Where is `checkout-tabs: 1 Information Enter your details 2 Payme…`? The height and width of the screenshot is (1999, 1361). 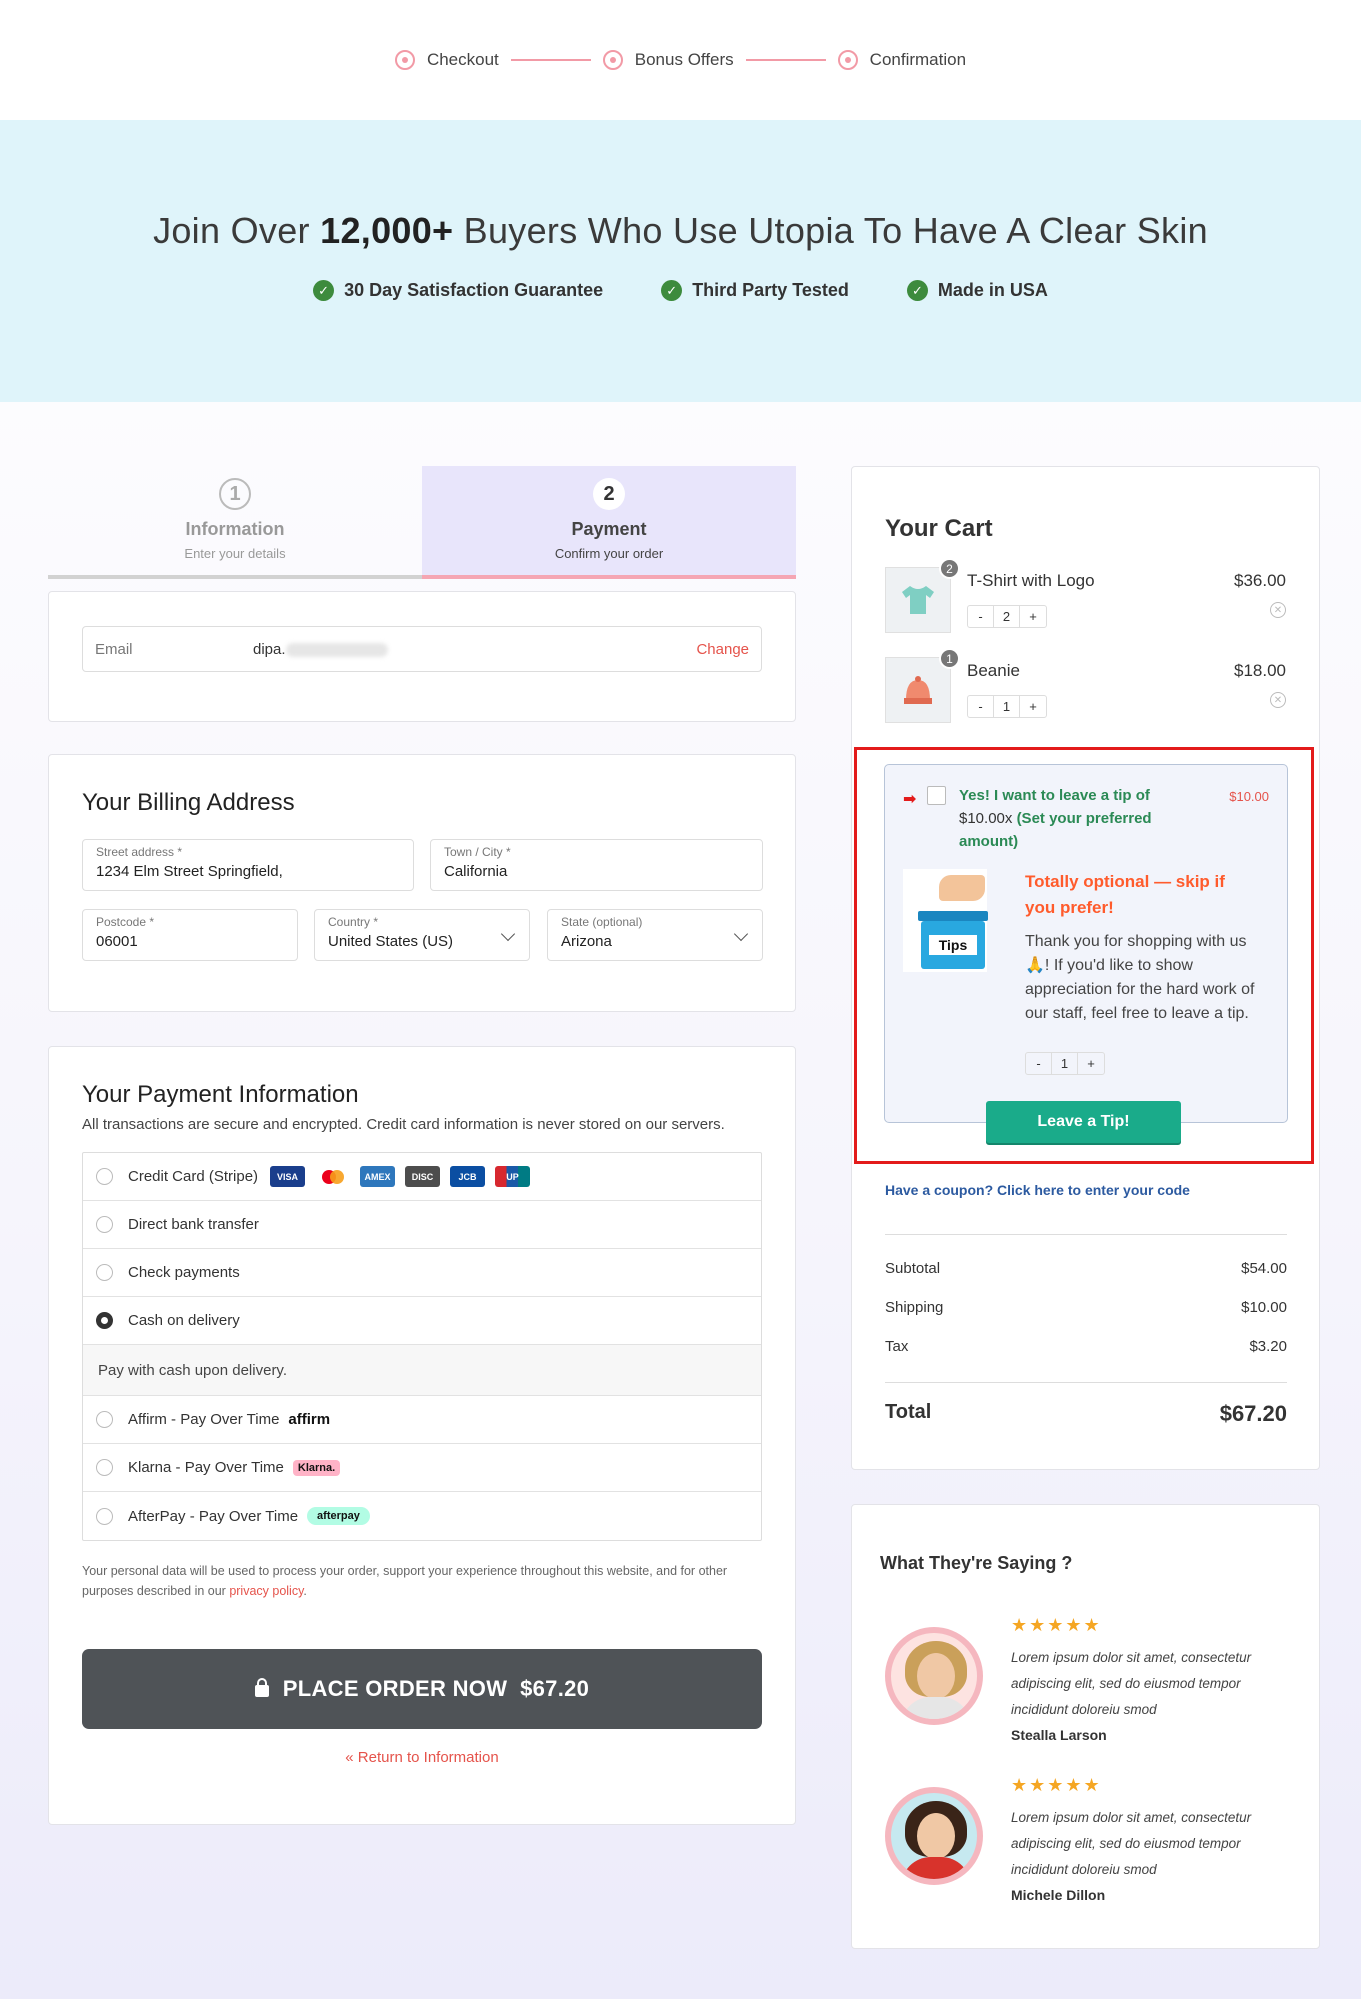
checkout-tabs: 1 Information Enter your details 2 Payme… is located at coordinates (422, 522).